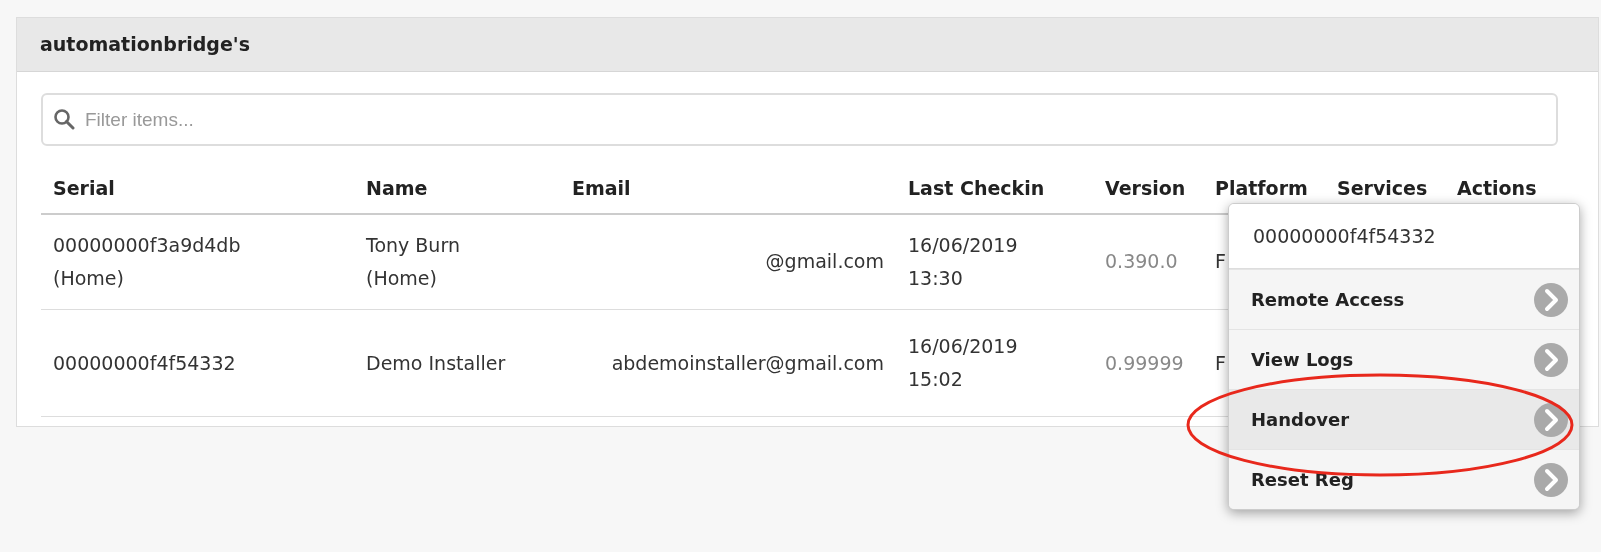  Describe the element at coordinates (1404, 419) in the screenshot. I see `menu-item: Handover` at that location.